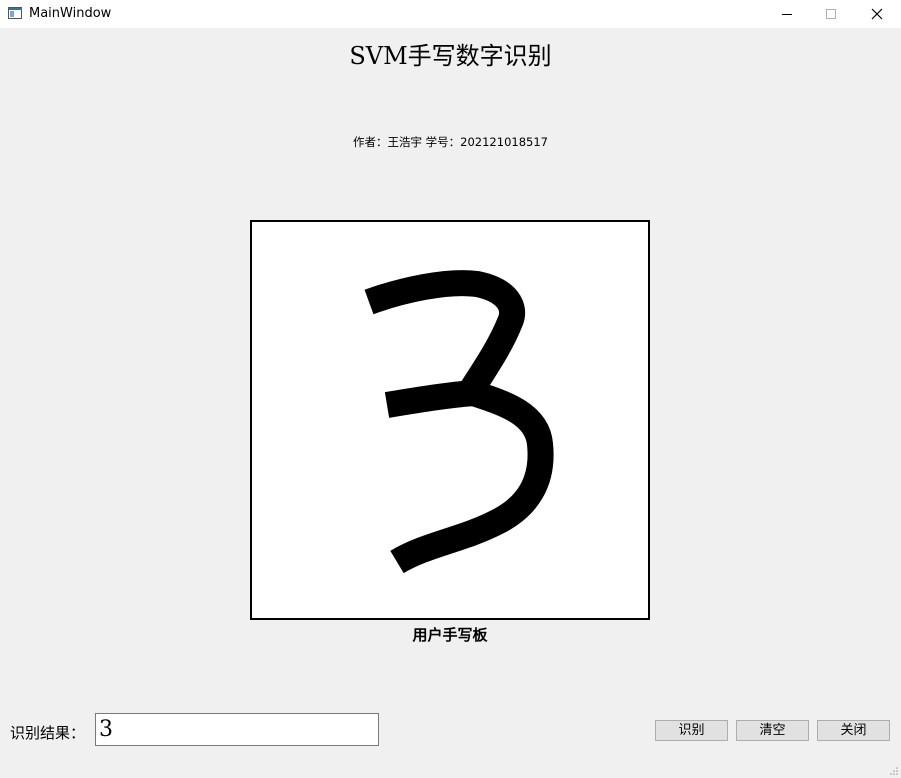  I want to click on author-info: 作者：王浩宇 学号：202121018517, so click(450, 142).